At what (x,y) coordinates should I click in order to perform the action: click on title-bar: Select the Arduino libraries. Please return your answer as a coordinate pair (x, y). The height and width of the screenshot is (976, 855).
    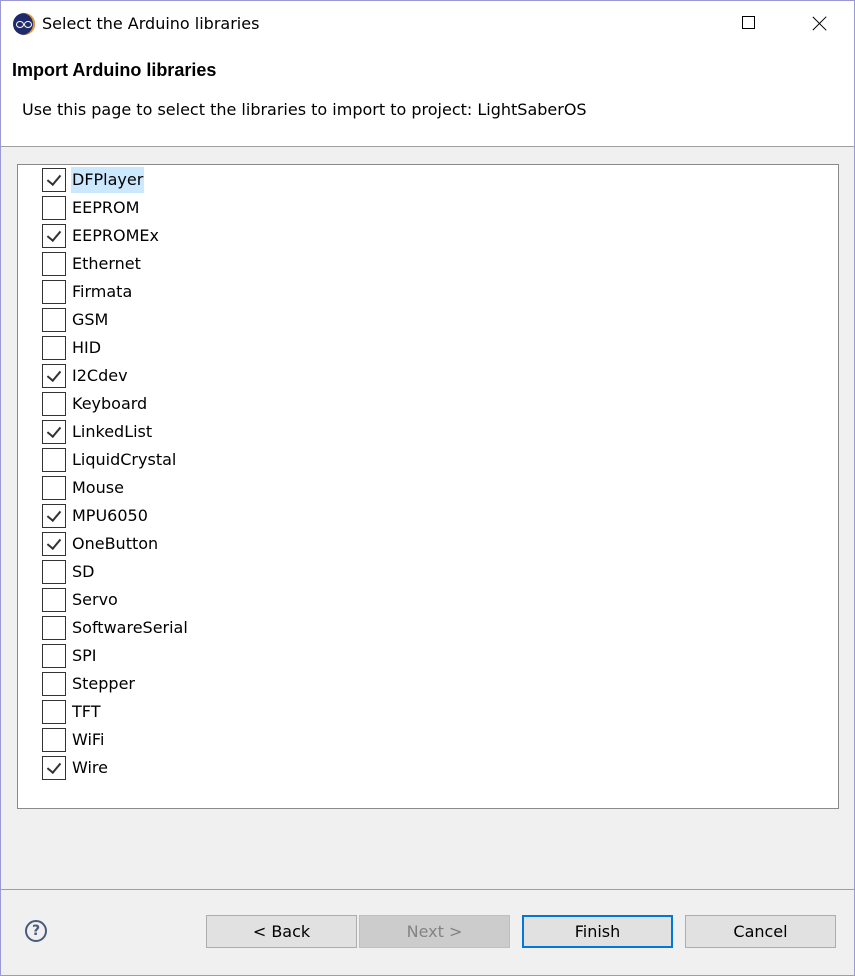
    Looking at the image, I should click on (427, 24).